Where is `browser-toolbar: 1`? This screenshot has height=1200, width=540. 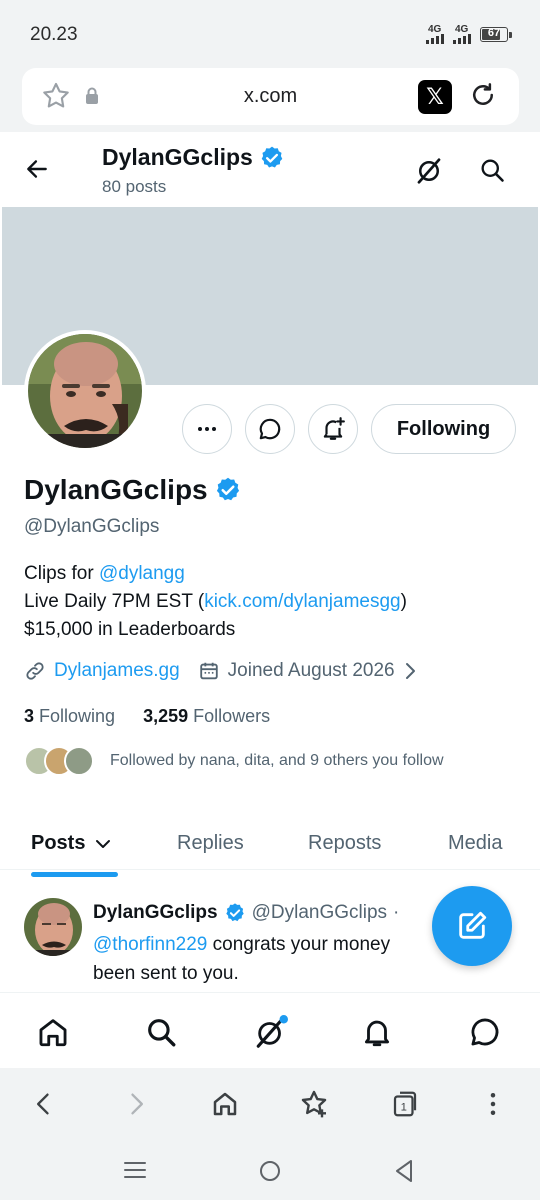
browser-toolbar: 1 is located at coordinates (270, 1104).